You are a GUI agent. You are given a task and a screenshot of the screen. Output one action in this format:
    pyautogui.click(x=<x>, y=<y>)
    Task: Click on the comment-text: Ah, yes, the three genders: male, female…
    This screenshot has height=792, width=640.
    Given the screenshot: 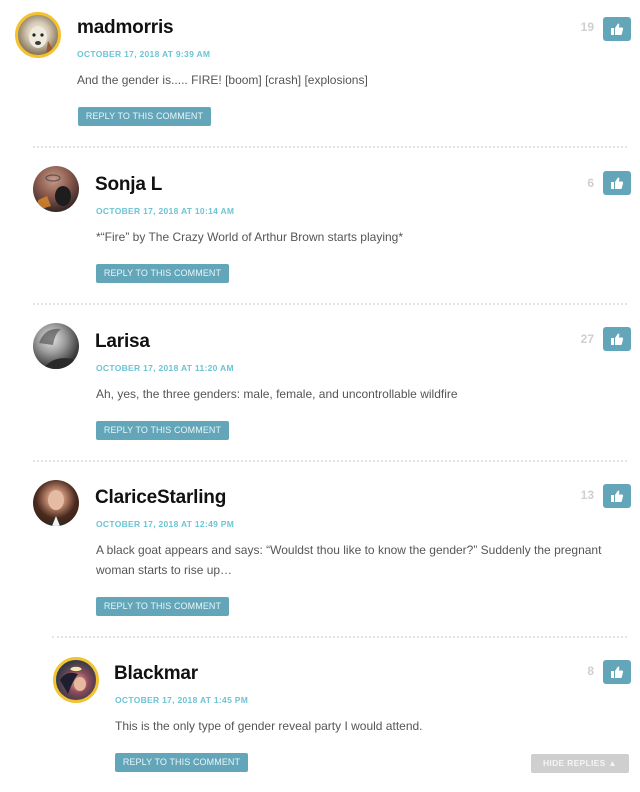 What is the action you would take?
    pyautogui.click(x=277, y=394)
    